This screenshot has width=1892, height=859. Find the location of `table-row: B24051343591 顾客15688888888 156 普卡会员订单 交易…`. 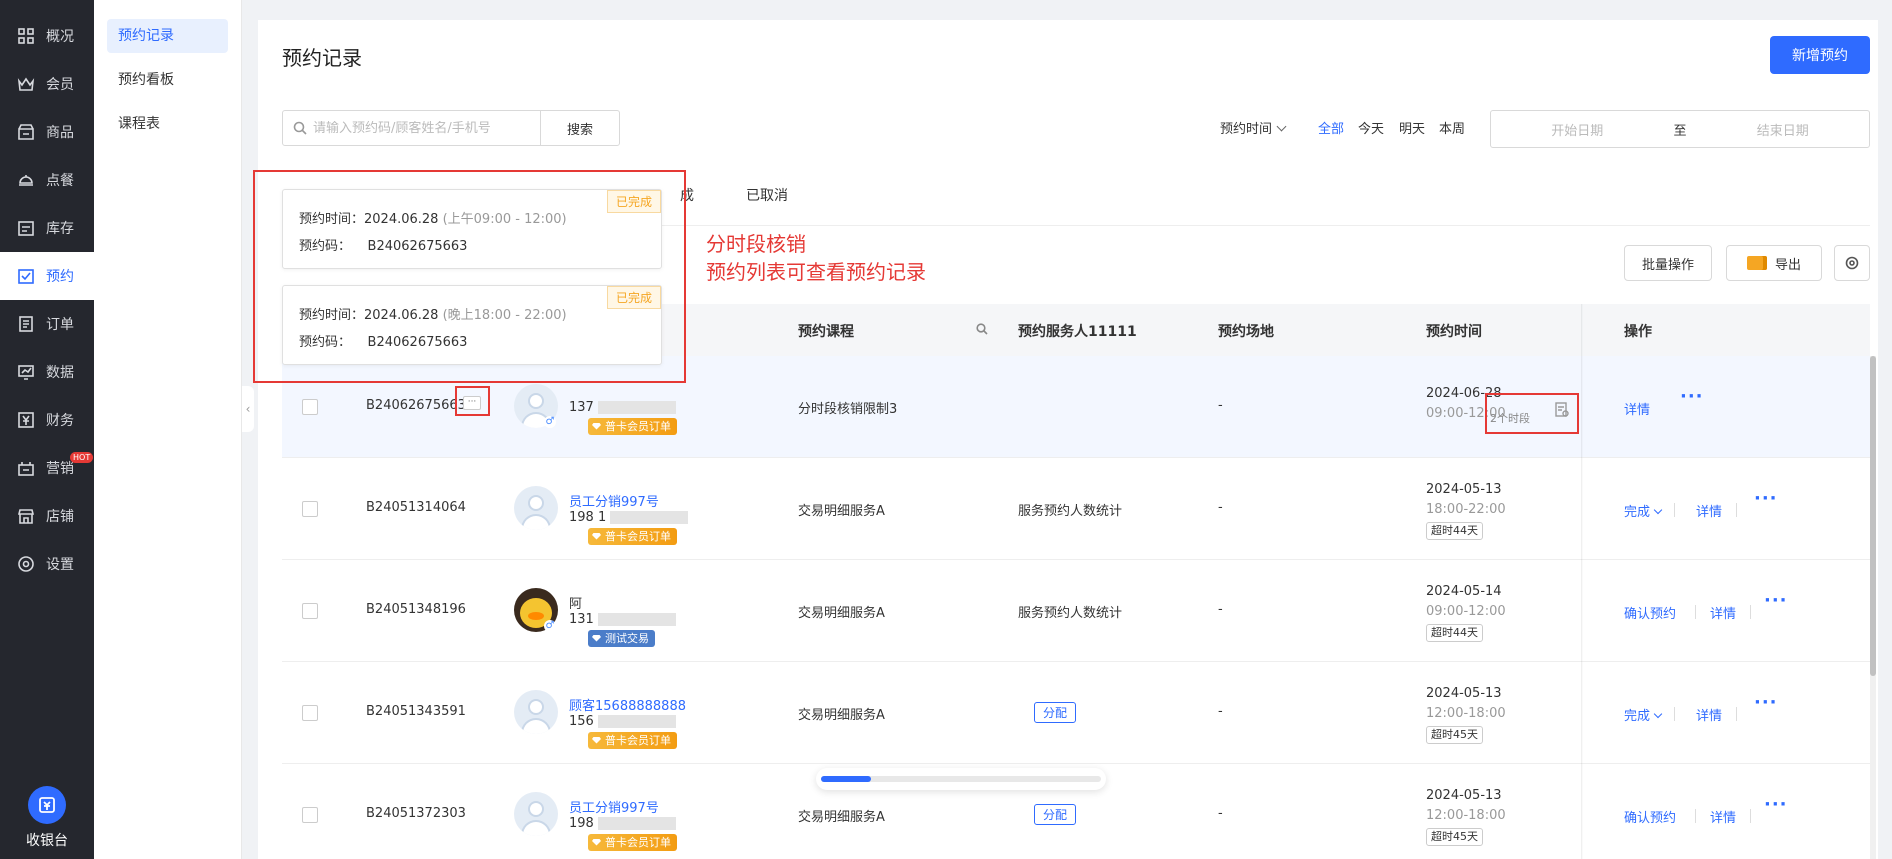

table-row: B24051343591 顾客15688888888 156 普卡会员订单 交易… is located at coordinates (1076, 713).